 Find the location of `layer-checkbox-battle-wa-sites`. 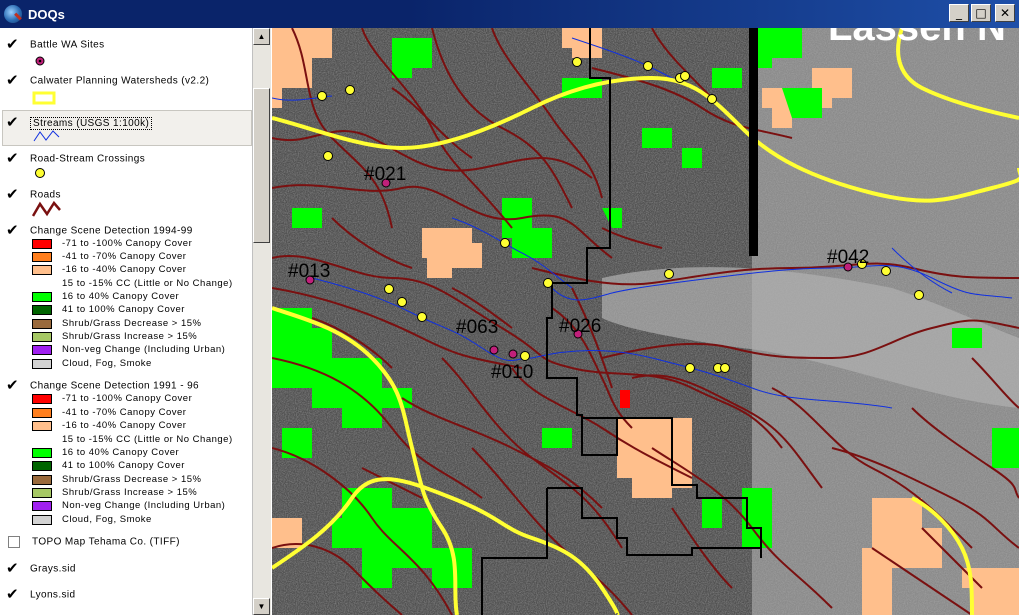

layer-checkbox-battle-wa-sites is located at coordinates (13, 44).